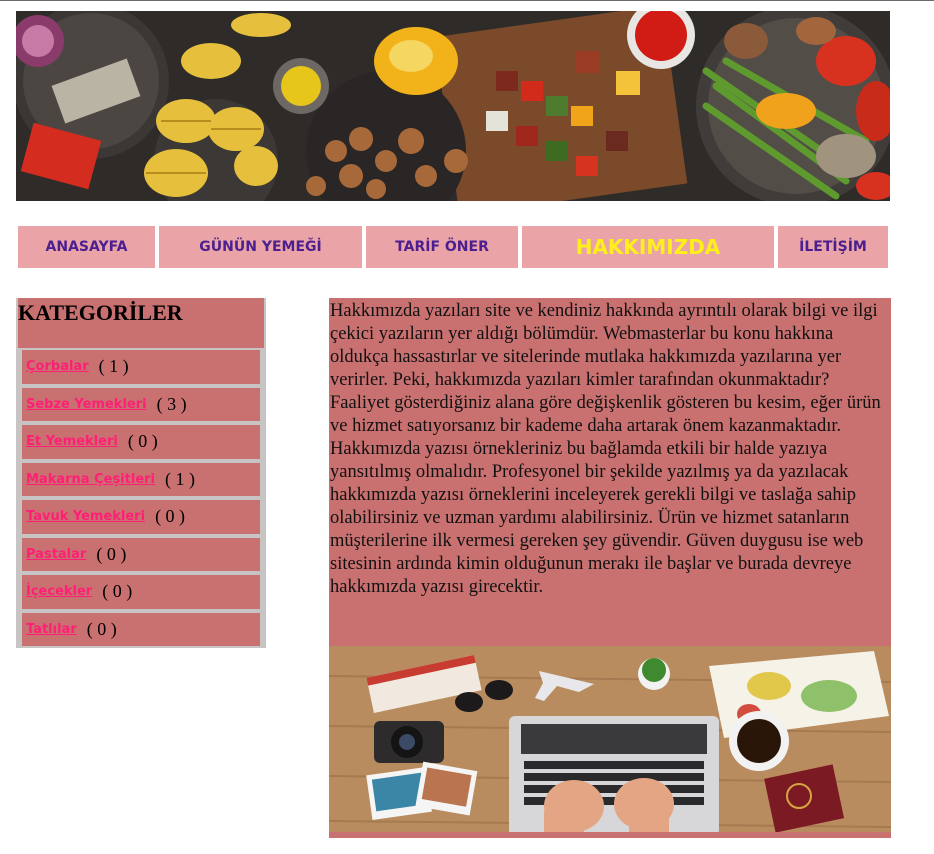  I want to click on nav-contact: İLETİŞİM, so click(833, 247).